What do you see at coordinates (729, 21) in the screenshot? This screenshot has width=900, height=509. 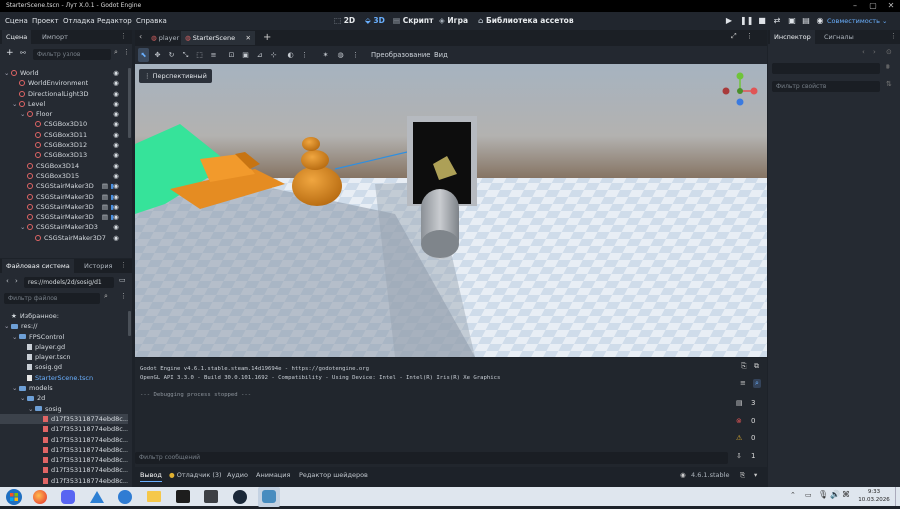 I see `play-icon: ▶` at bounding box center [729, 21].